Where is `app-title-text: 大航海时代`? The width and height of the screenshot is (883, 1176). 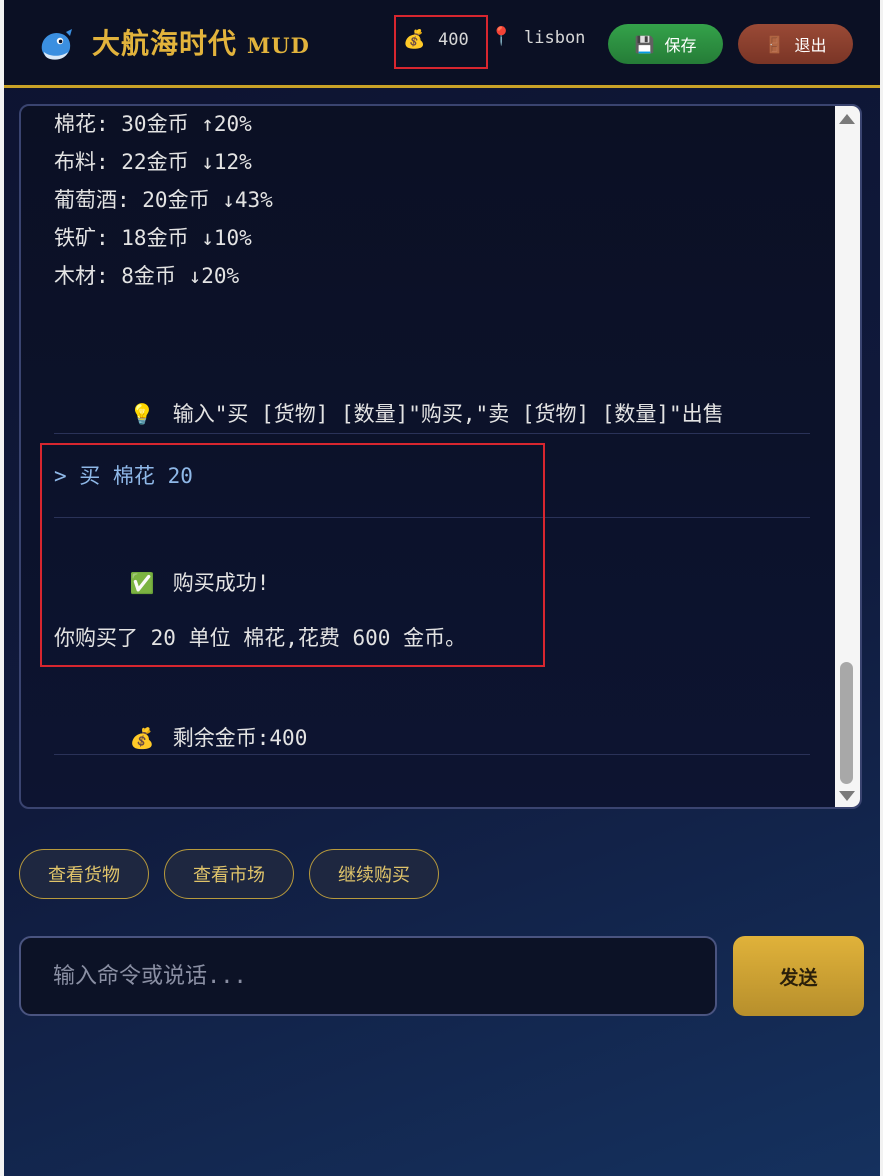 app-title-text: 大航海时代 is located at coordinates (165, 43).